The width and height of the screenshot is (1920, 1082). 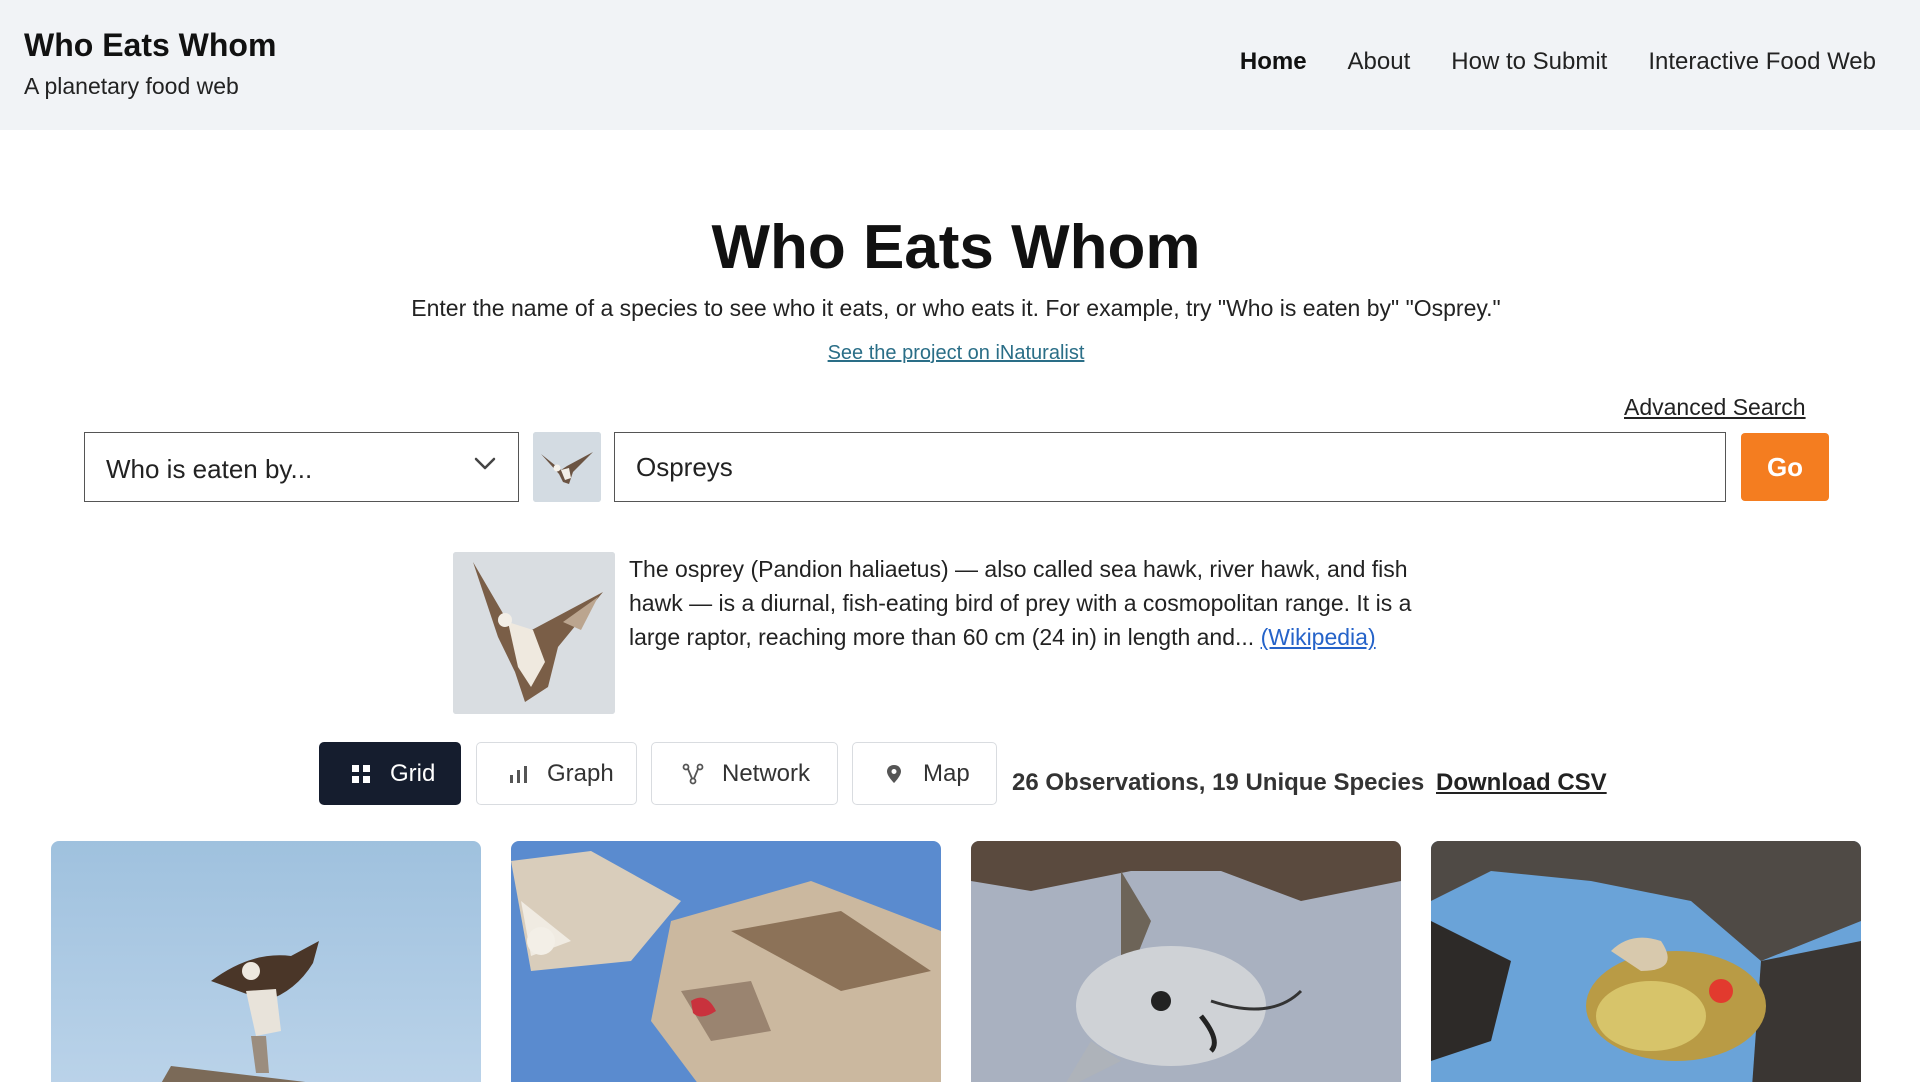 What do you see at coordinates (946, 773) in the screenshot?
I see `view-map-label: Map` at bounding box center [946, 773].